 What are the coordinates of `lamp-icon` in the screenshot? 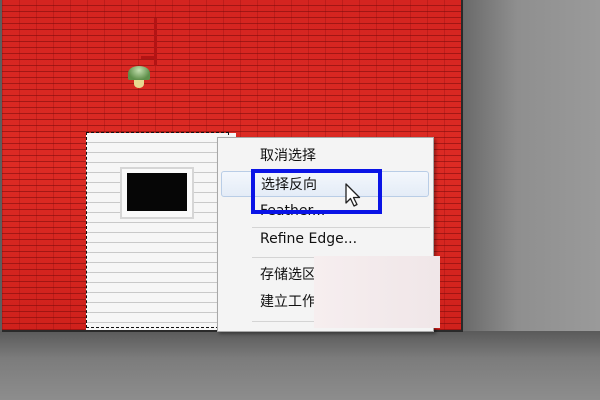 It's located at (139, 73).